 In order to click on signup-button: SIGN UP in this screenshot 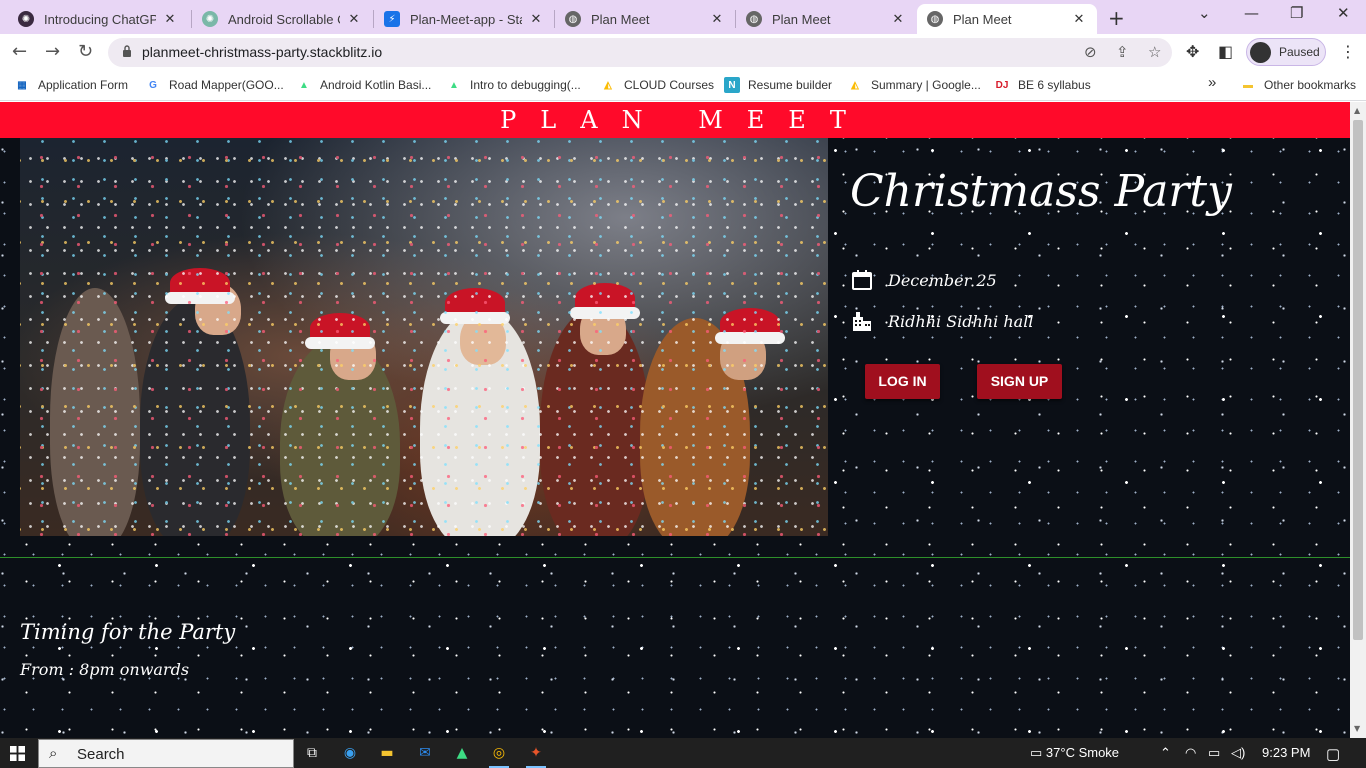, I will do `click(1019, 381)`.